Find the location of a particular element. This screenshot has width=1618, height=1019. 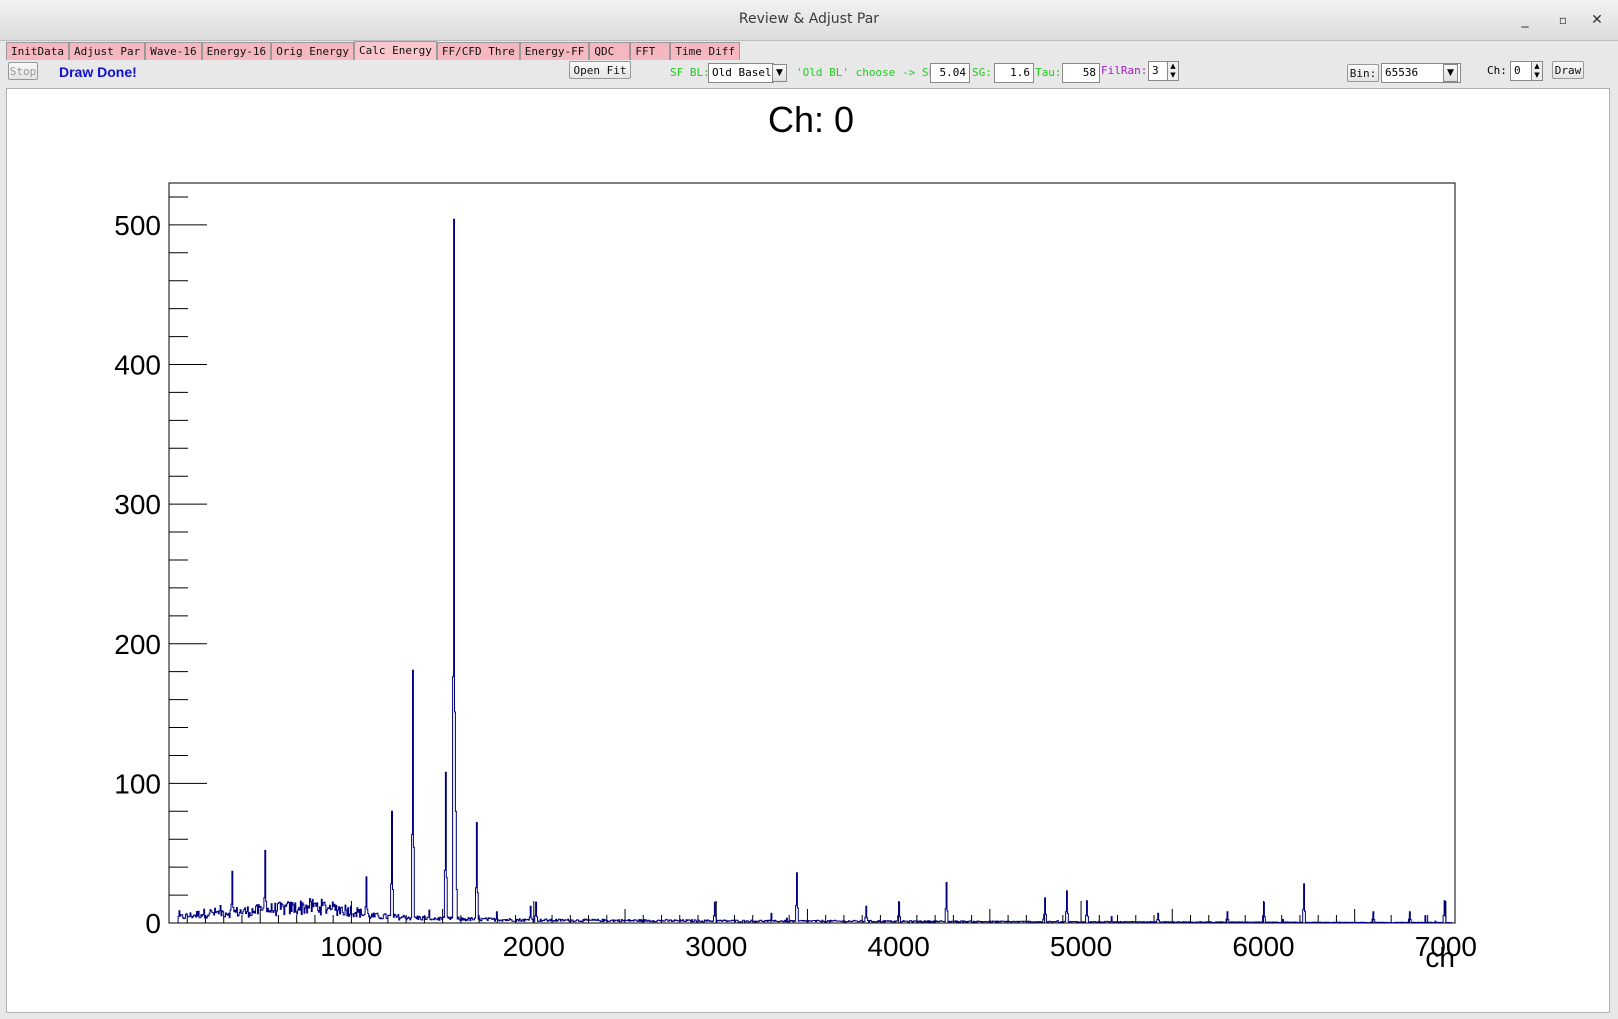

tab-energy-ff: Energy-FF is located at coordinates (554, 51).